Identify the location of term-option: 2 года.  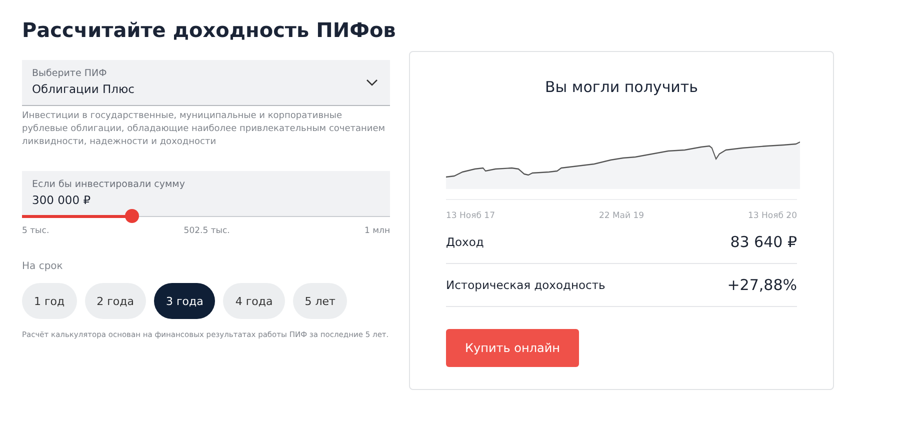
(115, 301).